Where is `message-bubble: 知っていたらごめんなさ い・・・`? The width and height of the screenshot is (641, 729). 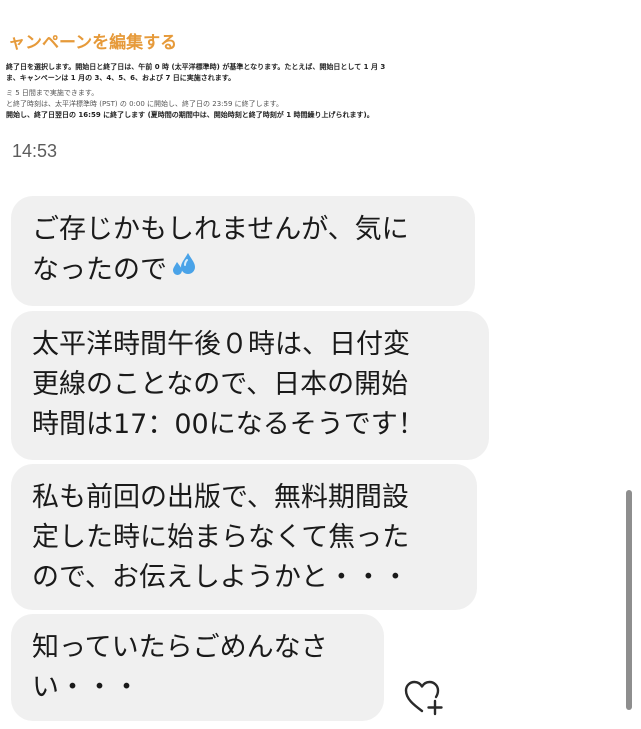
message-bubble: 知っていたらごめんなさ い・・・ is located at coordinates (197, 667).